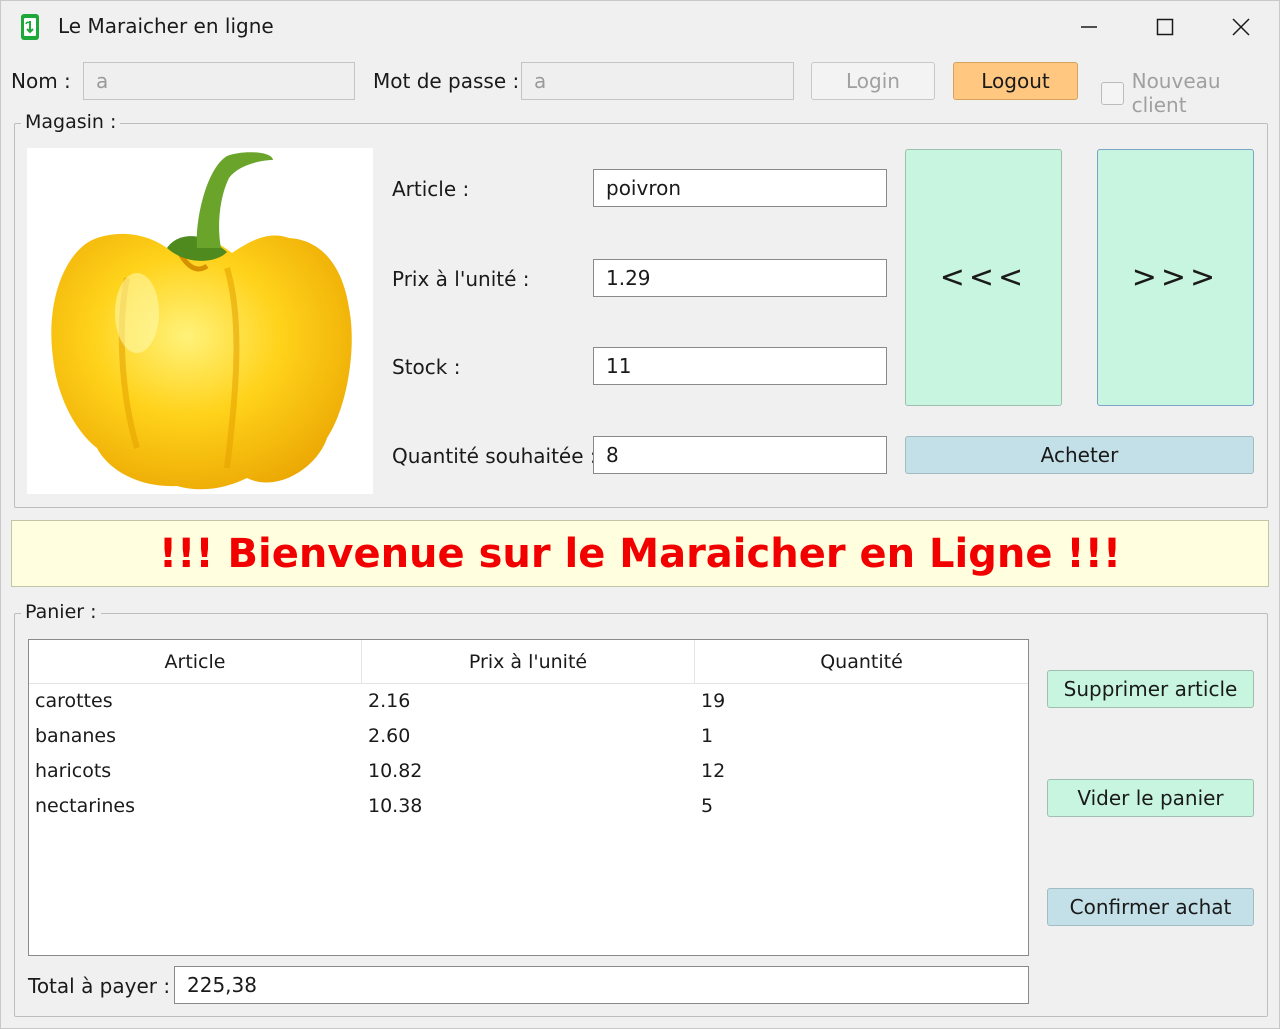 The width and height of the screenshot is (1280, 1029). What do you see at coordinates (1150, 798) in the screenshot?
I see `vider-panier-button: Vider le panier` at bounding box center [1150, 798].